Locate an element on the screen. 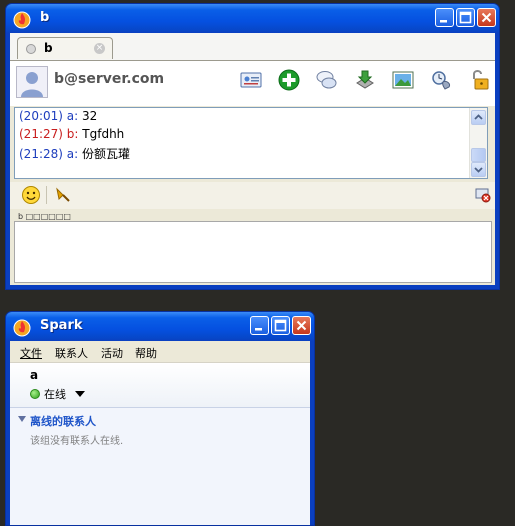 The height and width of the screenshot is (526, 515). file-transfer-icon is located at coordinates (365, 80).